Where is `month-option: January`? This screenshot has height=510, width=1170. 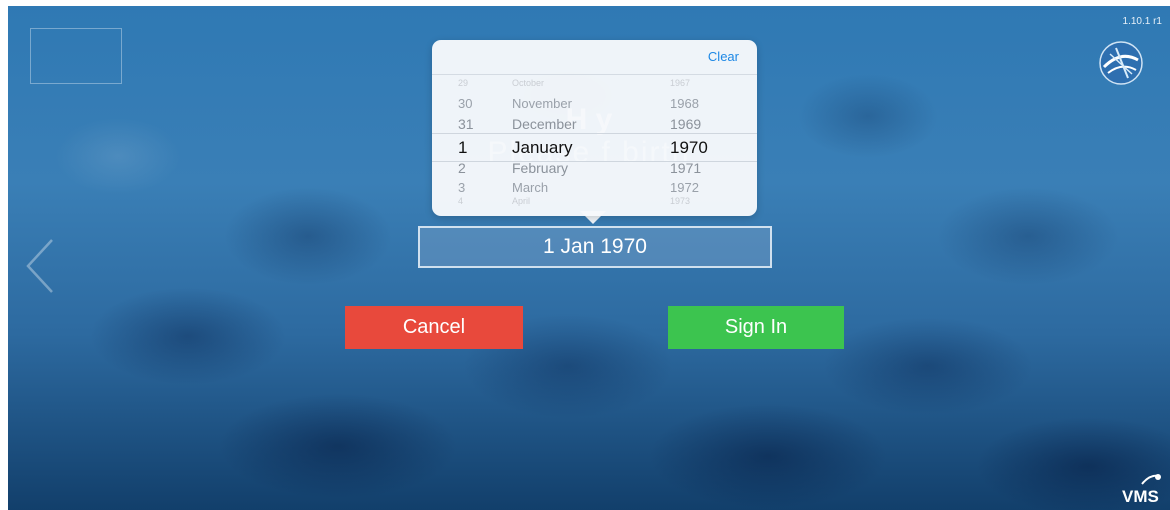
month-option: January is located at coordinates (542, 148).